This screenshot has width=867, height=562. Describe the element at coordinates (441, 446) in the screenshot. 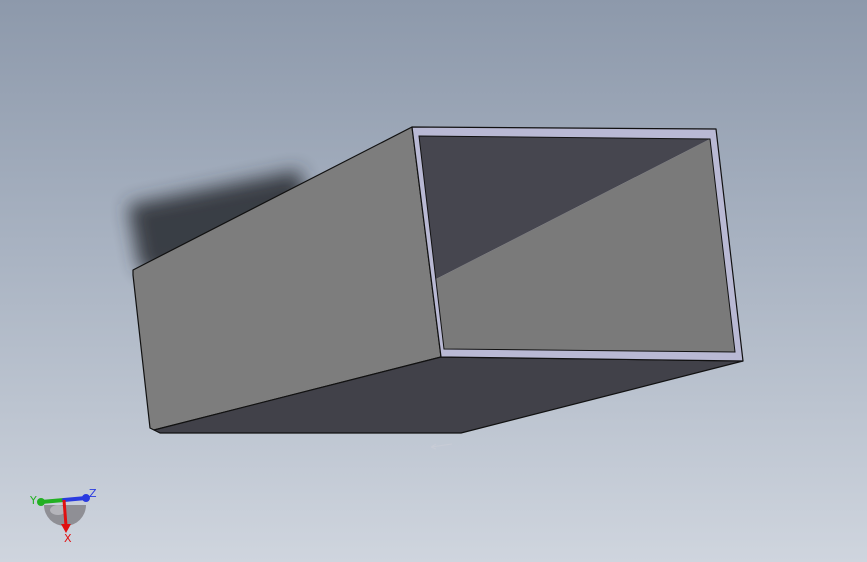

I see `origin-marker-icon` at that location.